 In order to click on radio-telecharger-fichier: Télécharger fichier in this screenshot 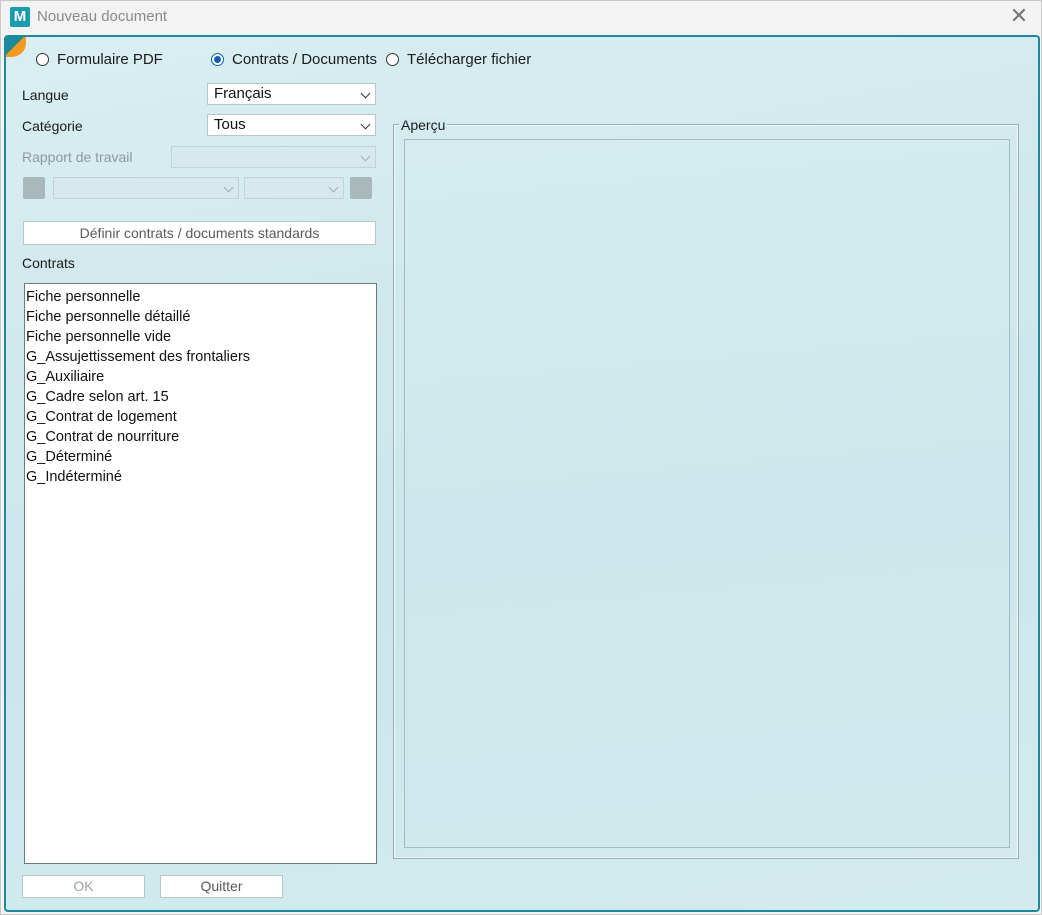, I will do `click(458, 59)`.